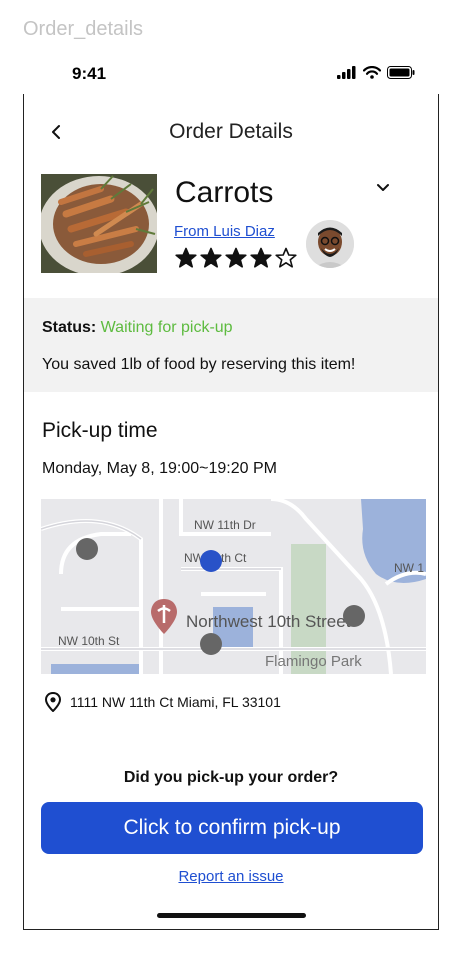  I want to click on status-time: 9:41, so click(89, 73).